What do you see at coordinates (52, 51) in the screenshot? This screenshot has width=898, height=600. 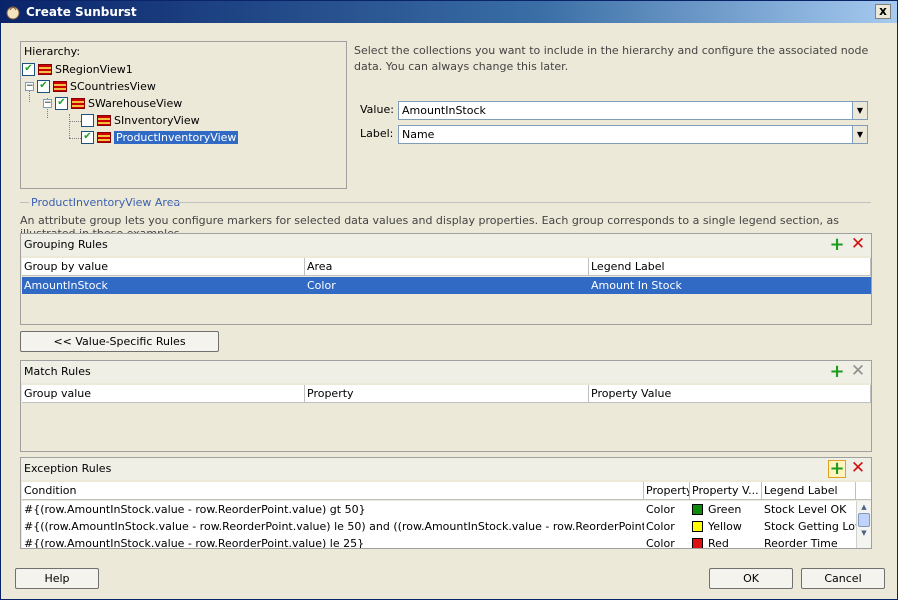 I see `hierarchy-label: Hierarchy:` at bounding box center [52, 51].